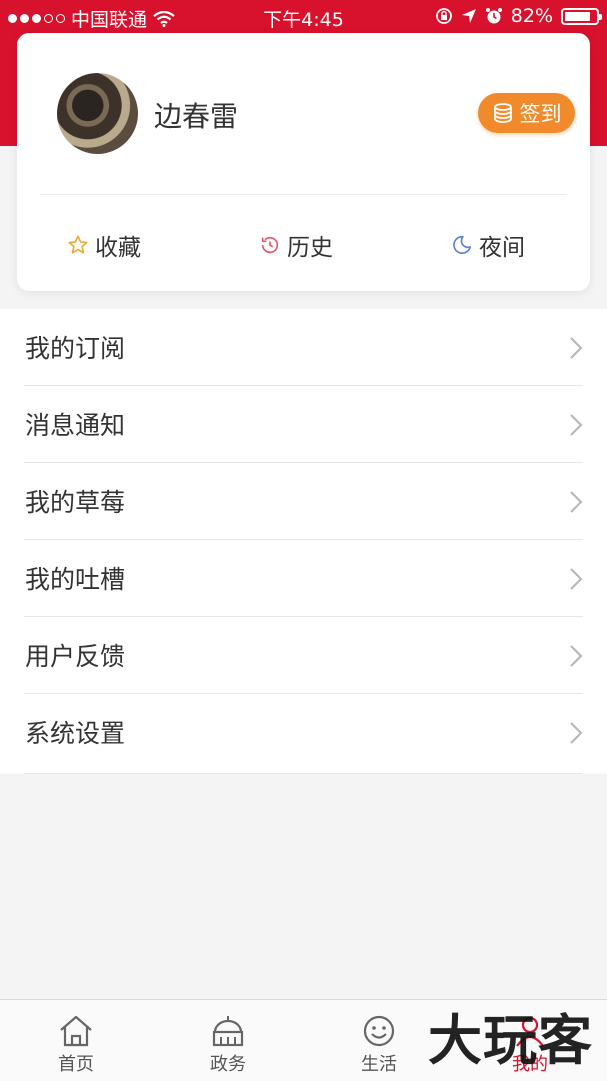 This screenshot has height=1081, width=607. Describe the element at coordinates (493, 16) in the screenshot. I see `alarm-icon` at that location.